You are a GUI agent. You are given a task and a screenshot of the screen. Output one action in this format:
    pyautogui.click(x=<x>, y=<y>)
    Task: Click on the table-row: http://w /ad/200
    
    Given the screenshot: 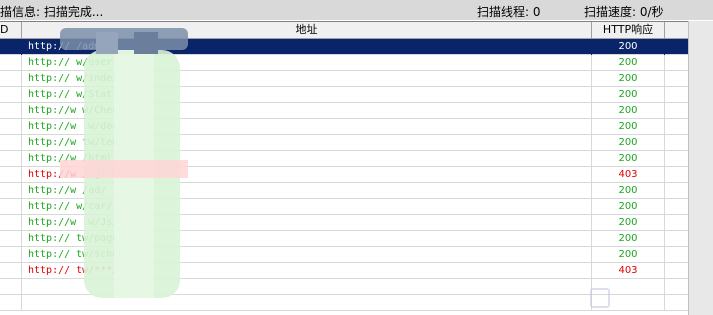 What is the action you would take?
    pyautogui.click(x=344, y=191)
    